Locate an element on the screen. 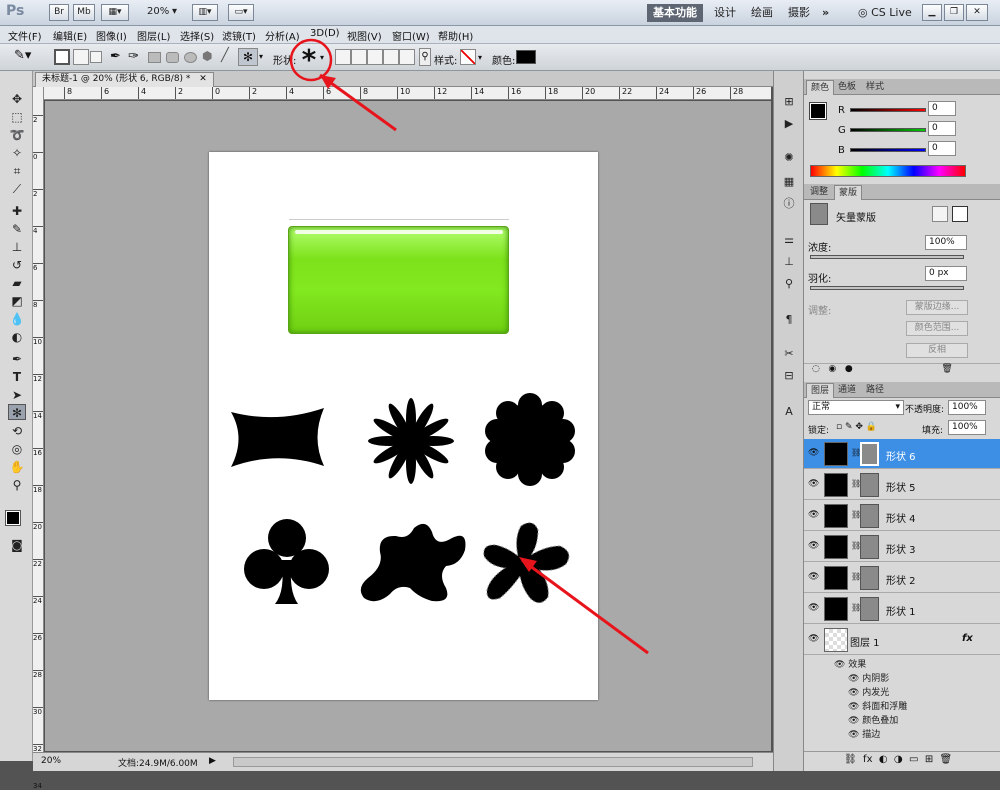 Image resolution: width=1000 pixels, height=790 pixels. tab-channels: 通道 is located at coordinates (847, 390).